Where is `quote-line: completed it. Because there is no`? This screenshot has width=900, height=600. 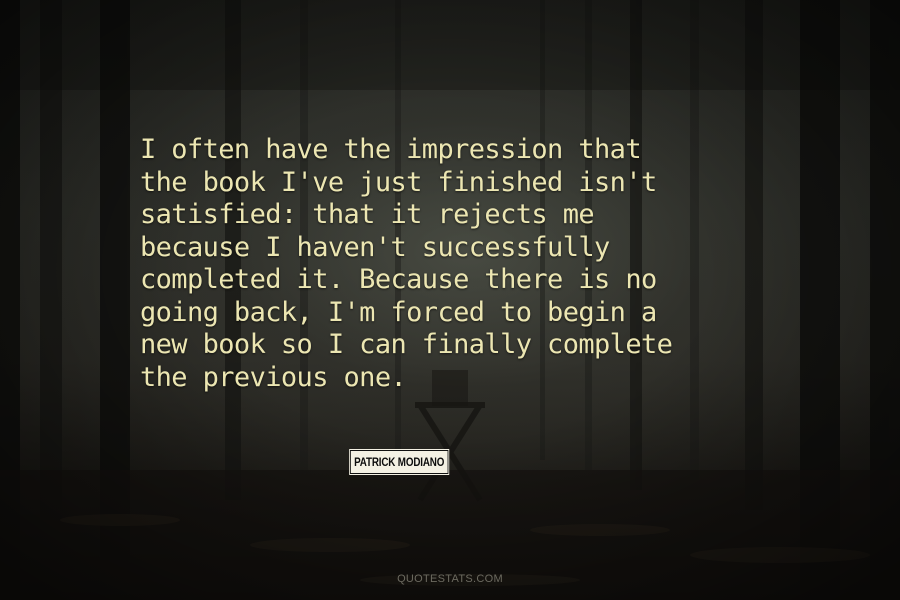
quote-line: completed it. Because there is no is located at coordinates (398, 279).